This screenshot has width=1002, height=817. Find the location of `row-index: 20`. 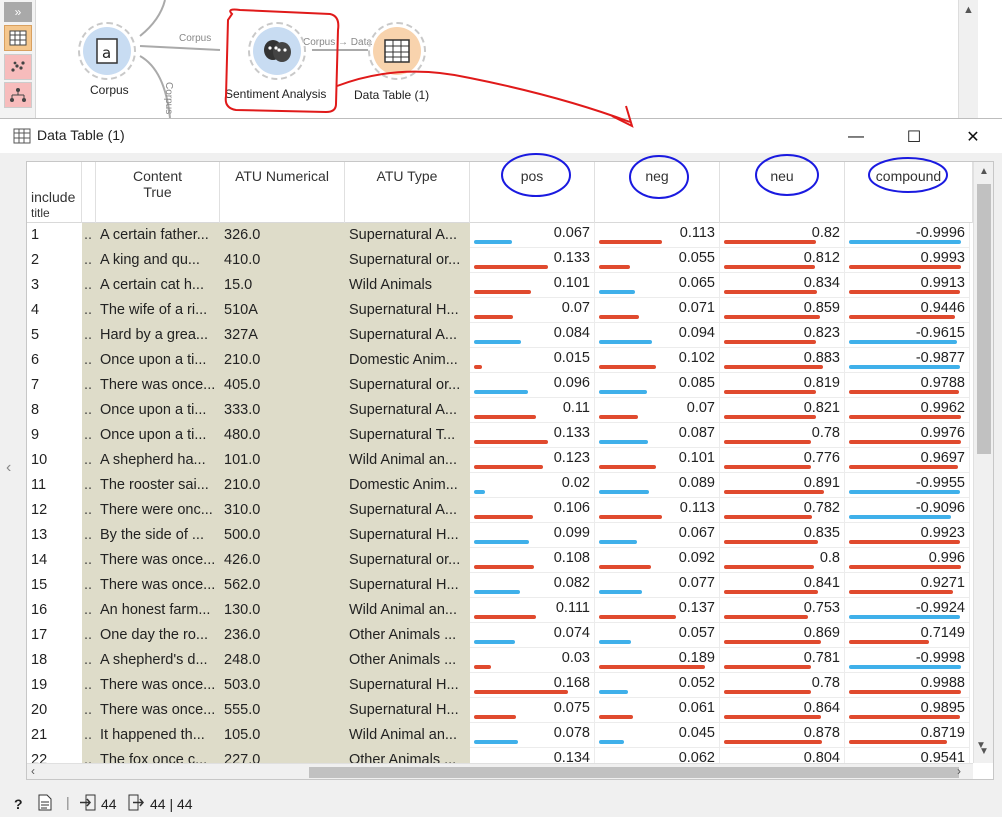

row-index: 20 is located at coordinates (54, 710).